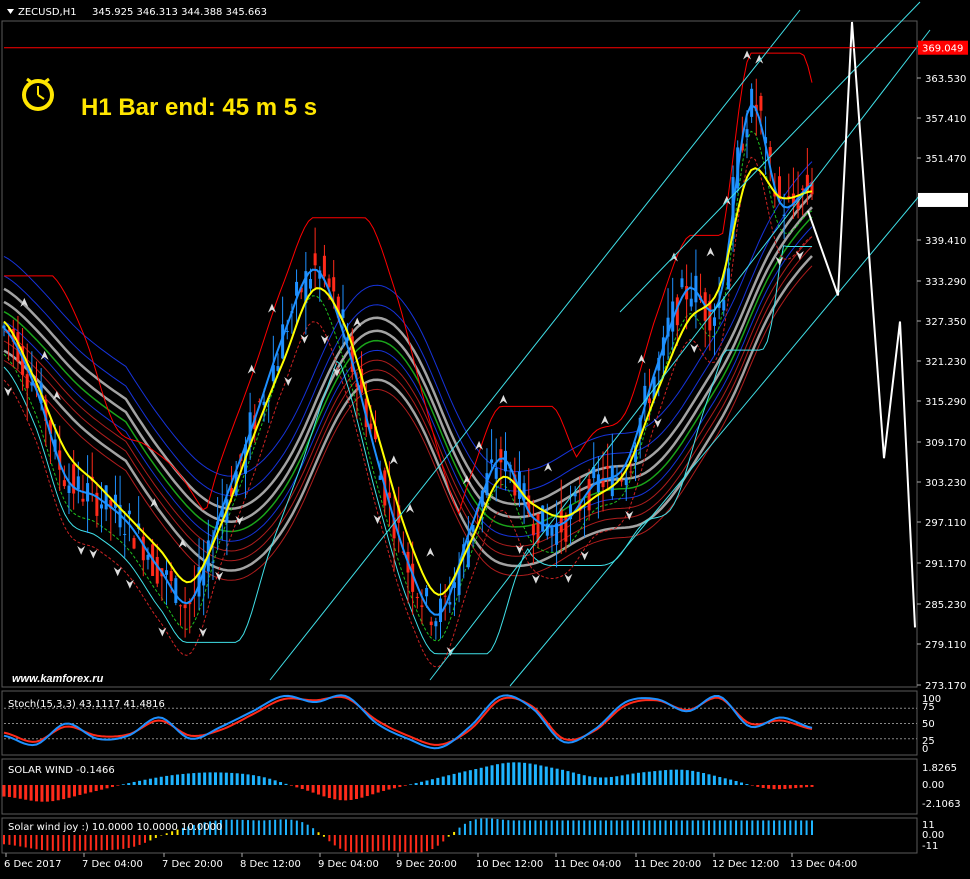  Describe the element at coordinates (945, 241) in the screenshot. I see `y-tick-label: 339.410` at that location.